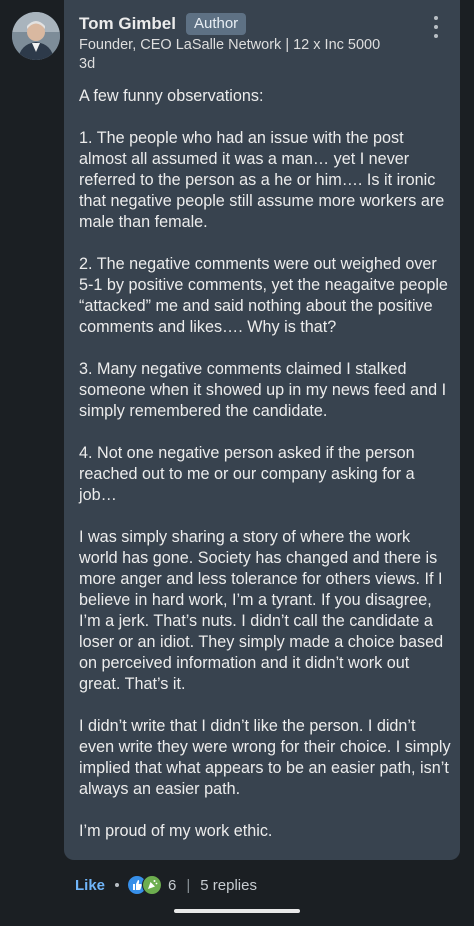 This screenshot has height=926, width=474. Describe the element at coordinates (87, 64) in the screenshot. I see `comment-timestamp: 3d` at that location.